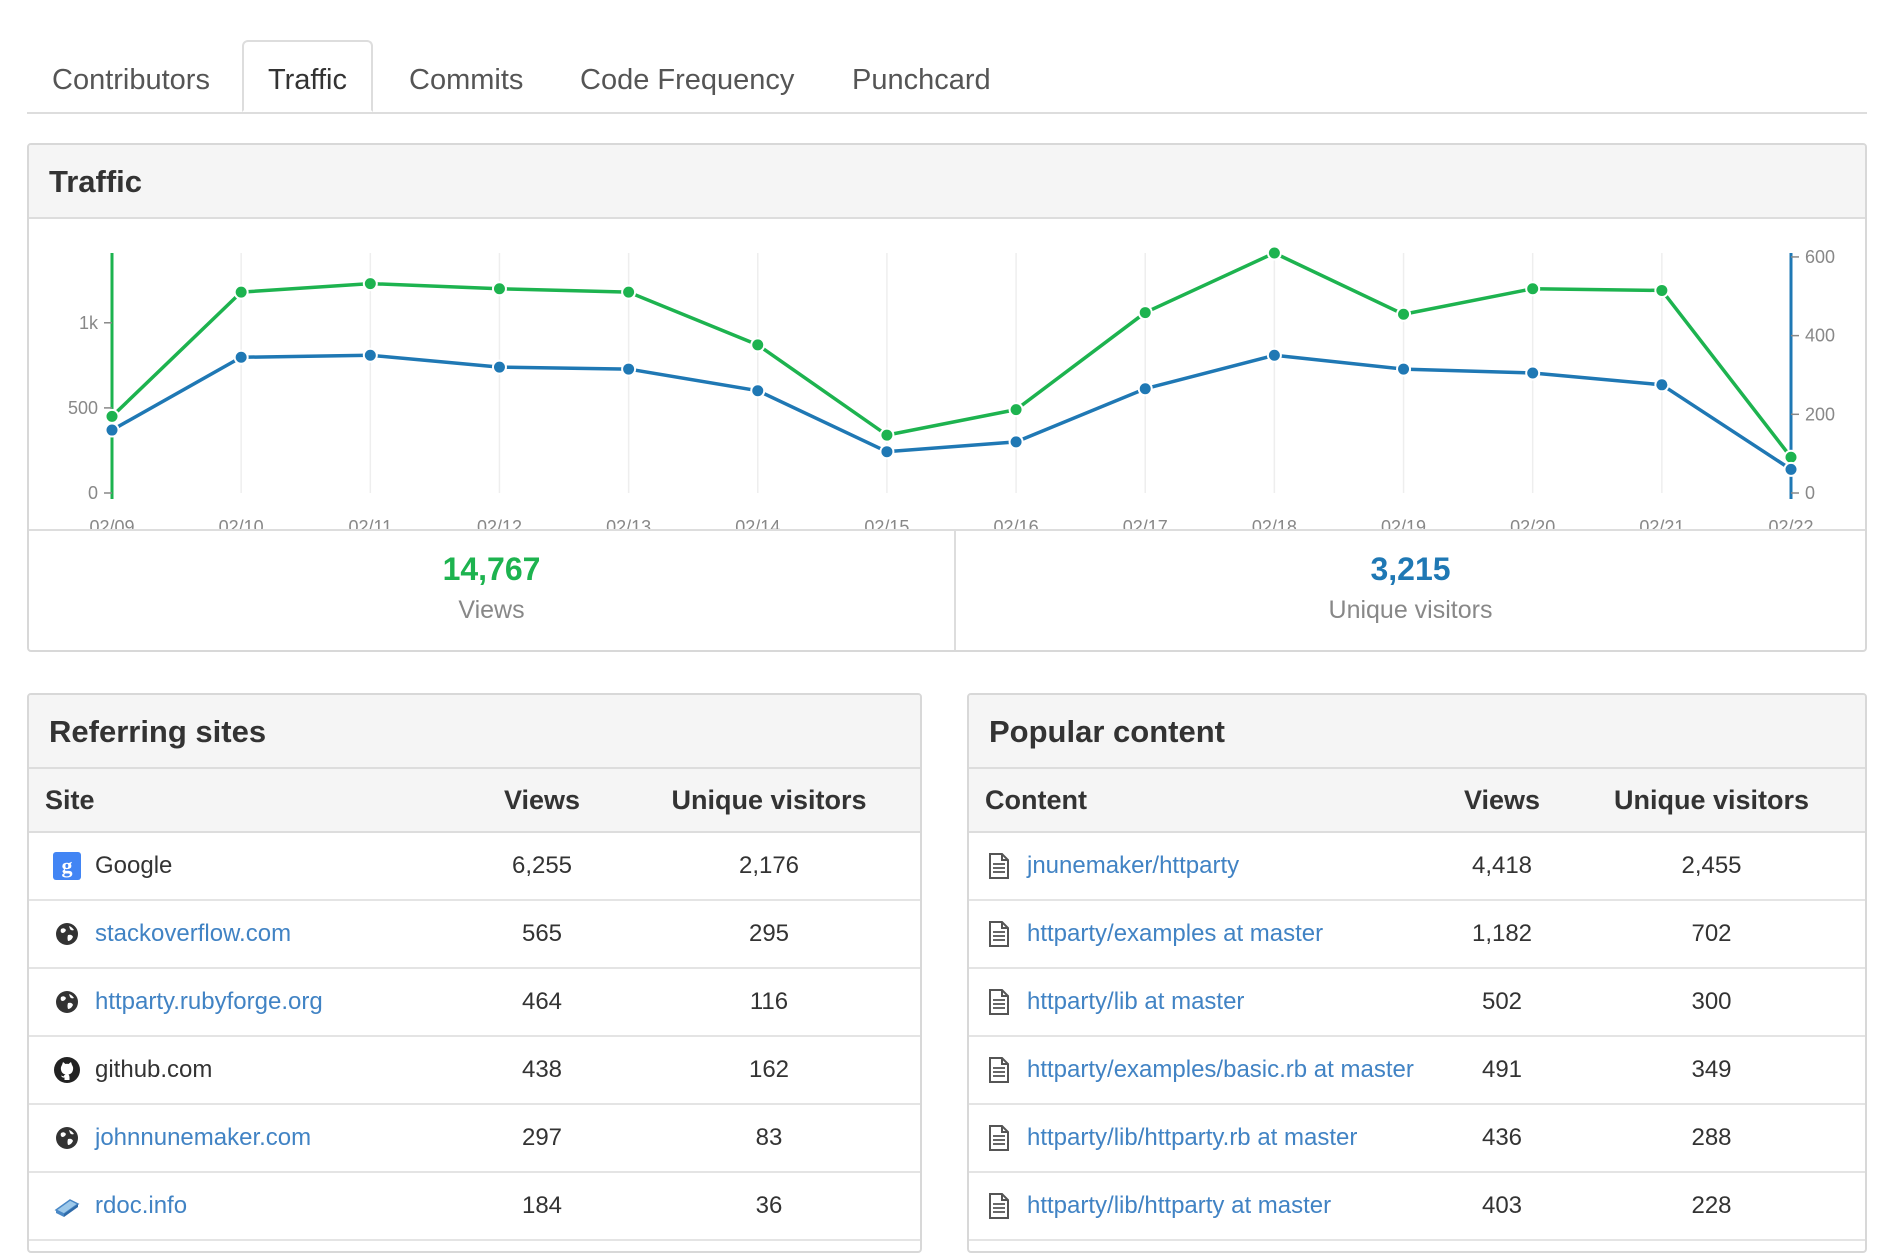  Describe the element at coordinates (769, 1138) in the screenshot. I see `unique-cell: 83` at that location.